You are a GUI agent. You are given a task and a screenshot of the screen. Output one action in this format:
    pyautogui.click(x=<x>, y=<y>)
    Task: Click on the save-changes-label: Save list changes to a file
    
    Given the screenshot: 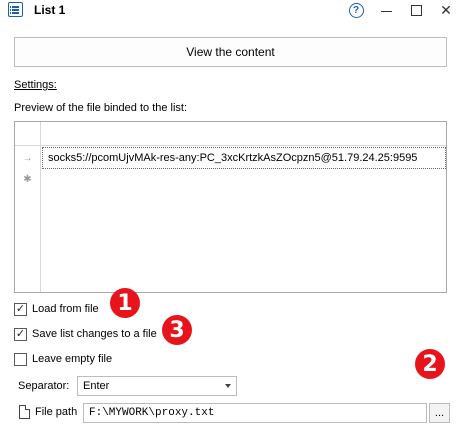 What is the action you would take?
    pyautogui.click(x=94, y=334)
    